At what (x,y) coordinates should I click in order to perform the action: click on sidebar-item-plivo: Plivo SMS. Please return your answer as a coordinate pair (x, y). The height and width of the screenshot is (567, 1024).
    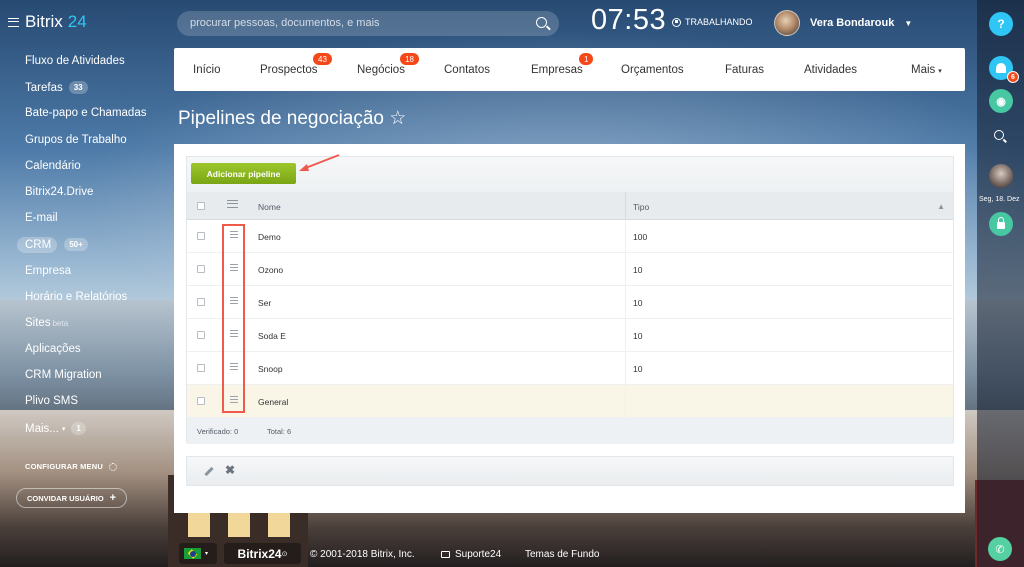
    Looking at the image, I should click on (51, 401).